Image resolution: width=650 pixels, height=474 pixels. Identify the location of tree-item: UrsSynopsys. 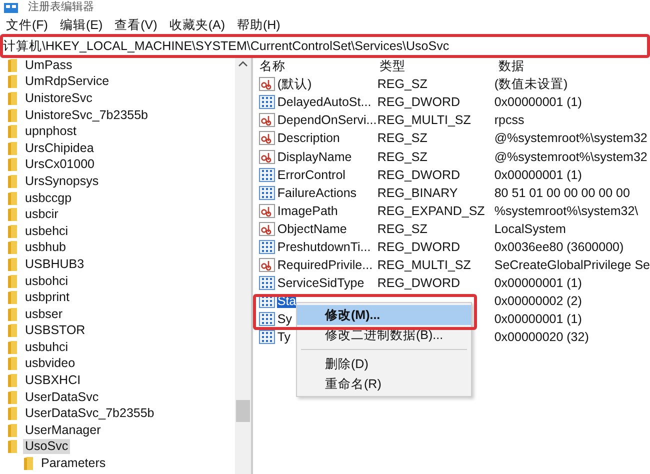
(62, 181).